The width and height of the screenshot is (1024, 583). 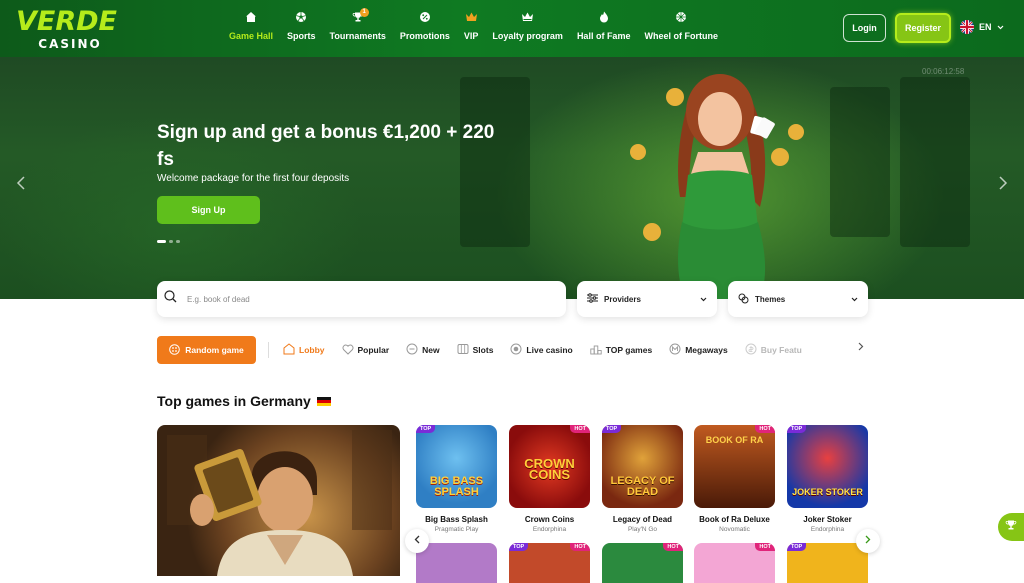 I want to click on logo-wordmark: VERDE, so click(x=66, y=21).